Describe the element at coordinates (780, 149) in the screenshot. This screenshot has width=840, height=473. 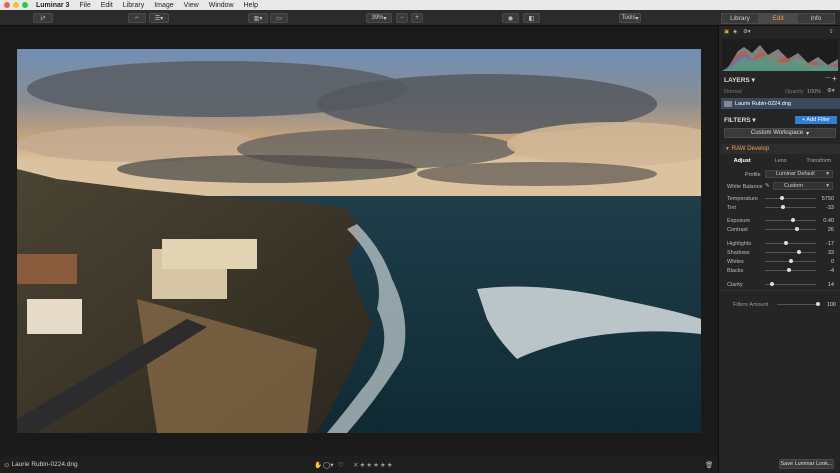
I see `raw-develop-header: ▾ RAW Develop` at that location.